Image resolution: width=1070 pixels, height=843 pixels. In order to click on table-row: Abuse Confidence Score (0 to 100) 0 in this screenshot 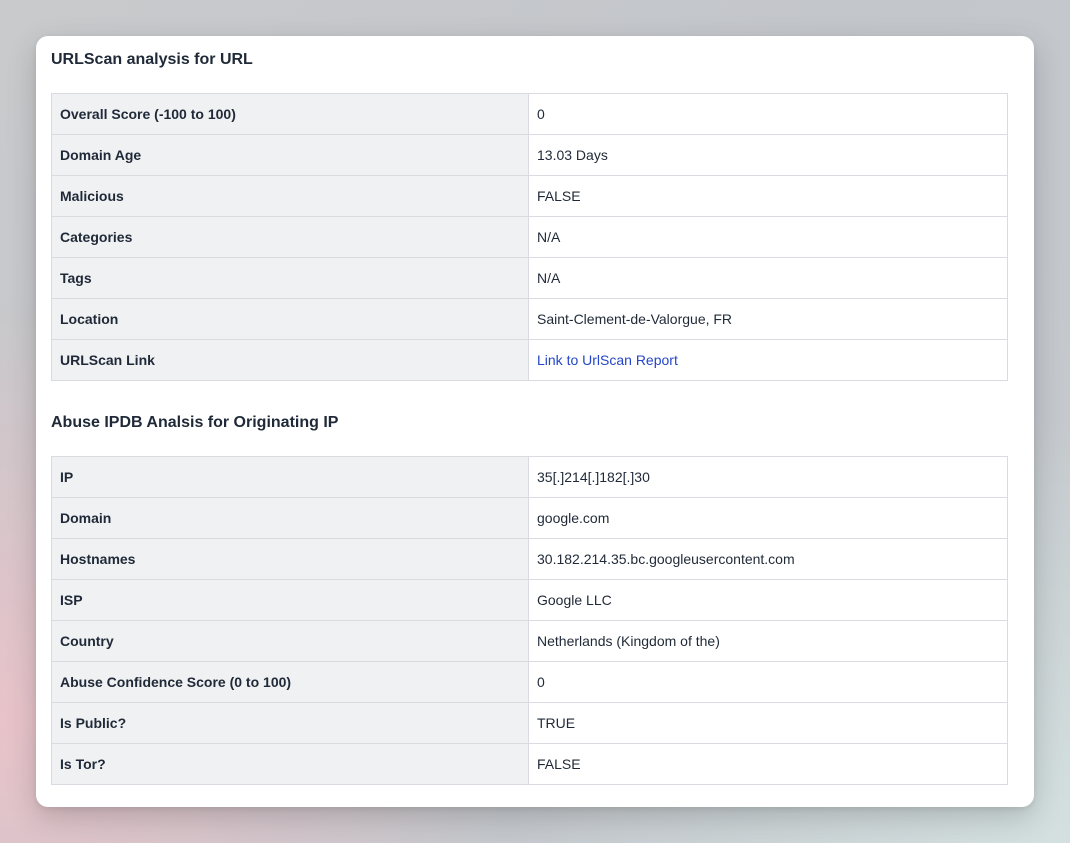, I will do `click(529, 682)`.